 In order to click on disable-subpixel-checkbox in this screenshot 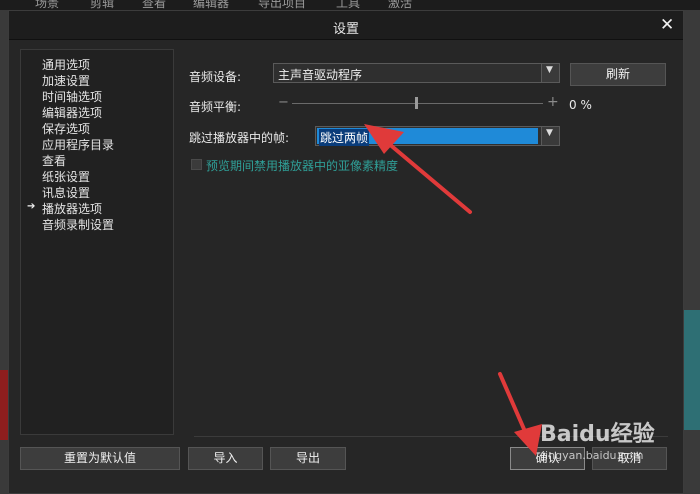, I will do `click(196, 164)`.